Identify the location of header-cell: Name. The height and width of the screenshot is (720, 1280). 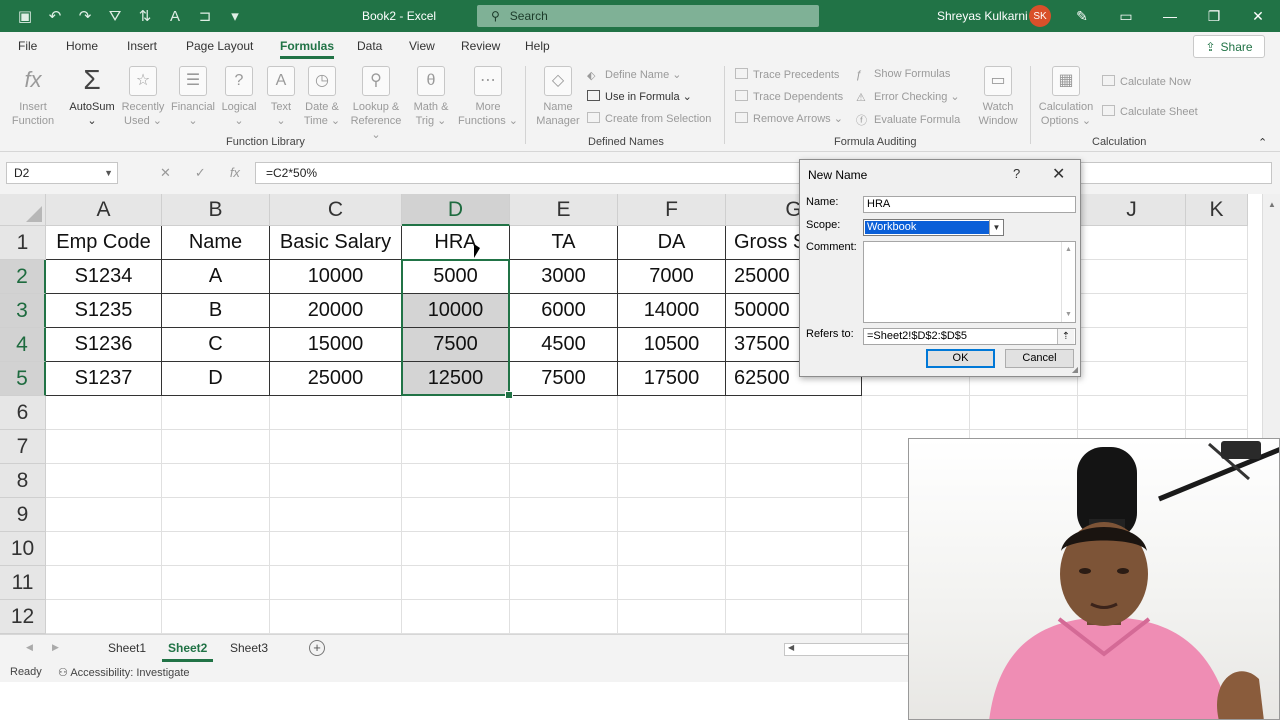
(216, 243).